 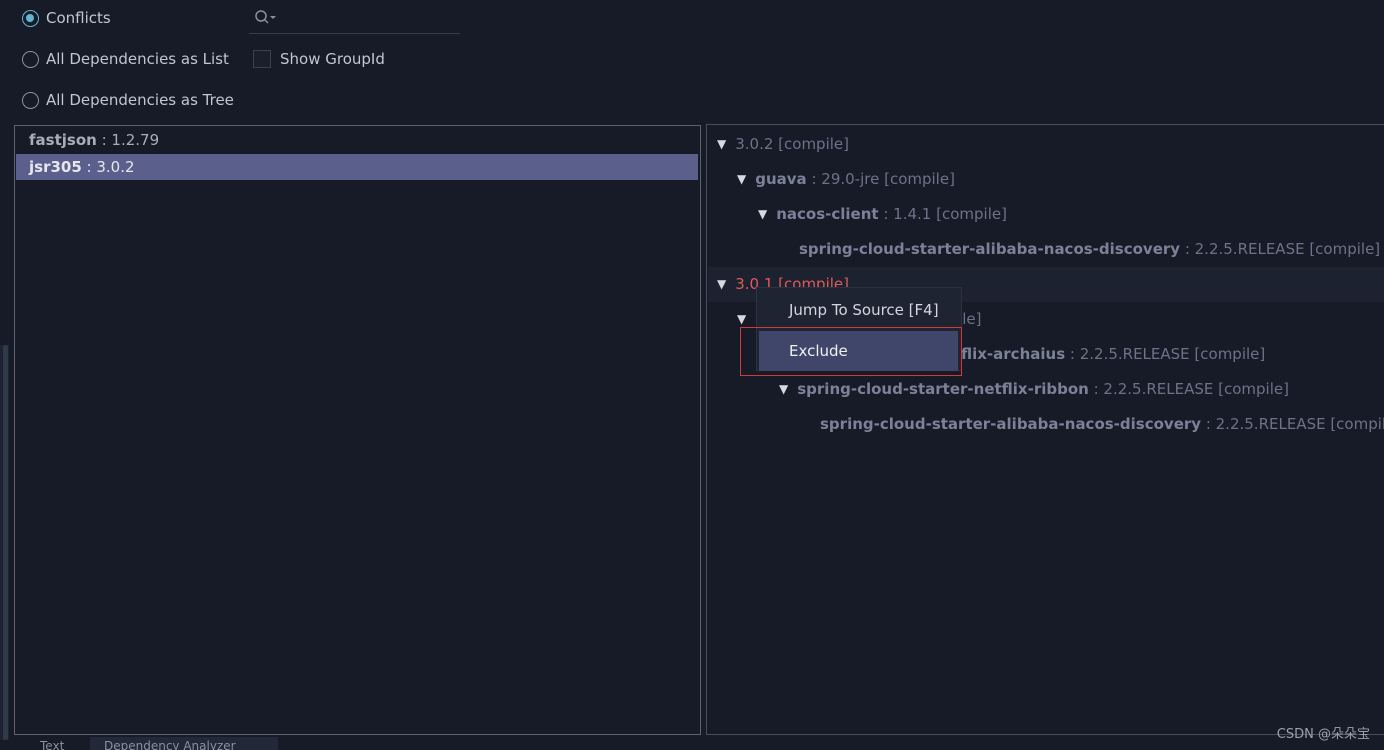 I want to click on bottom-tab-bar: Text Dependency Analyzer, so click(x=145, y=743).